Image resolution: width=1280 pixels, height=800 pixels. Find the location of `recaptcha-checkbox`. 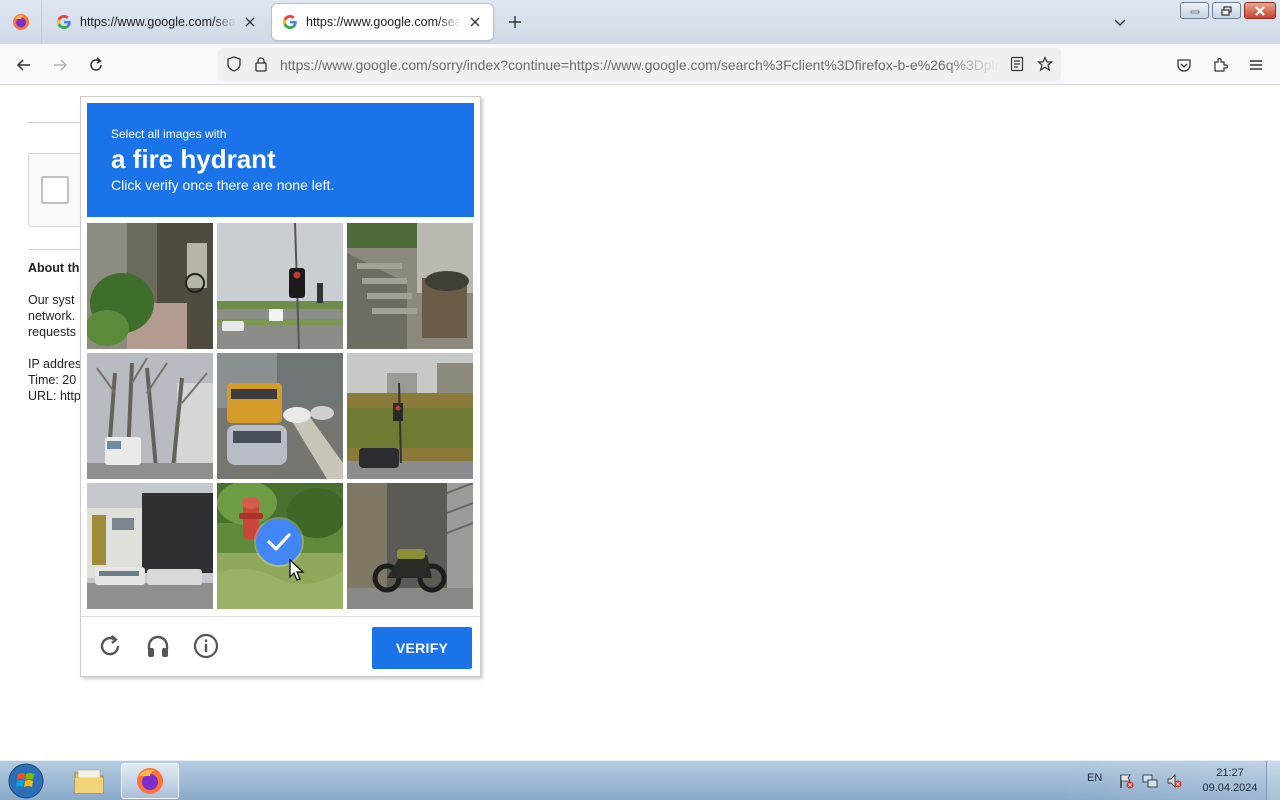

recaptcha-checkbox is located at coordinates (55, 190).